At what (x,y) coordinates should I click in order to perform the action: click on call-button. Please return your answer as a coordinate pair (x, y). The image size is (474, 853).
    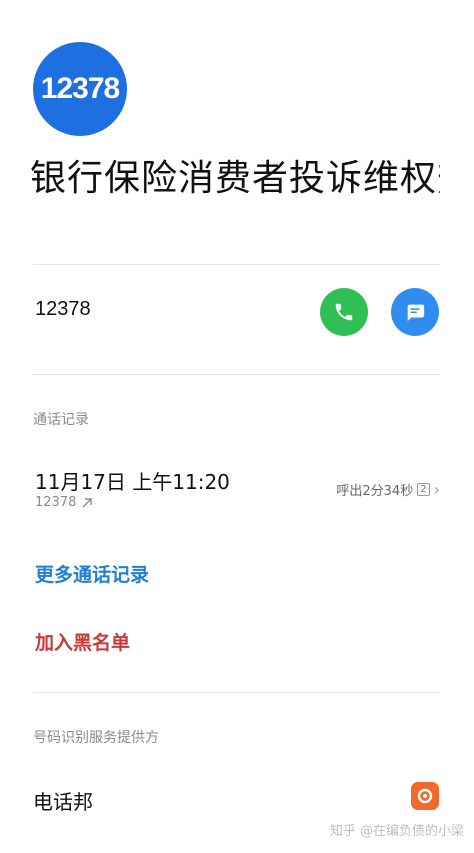
    Looking at the image, I should click on (344, 312).